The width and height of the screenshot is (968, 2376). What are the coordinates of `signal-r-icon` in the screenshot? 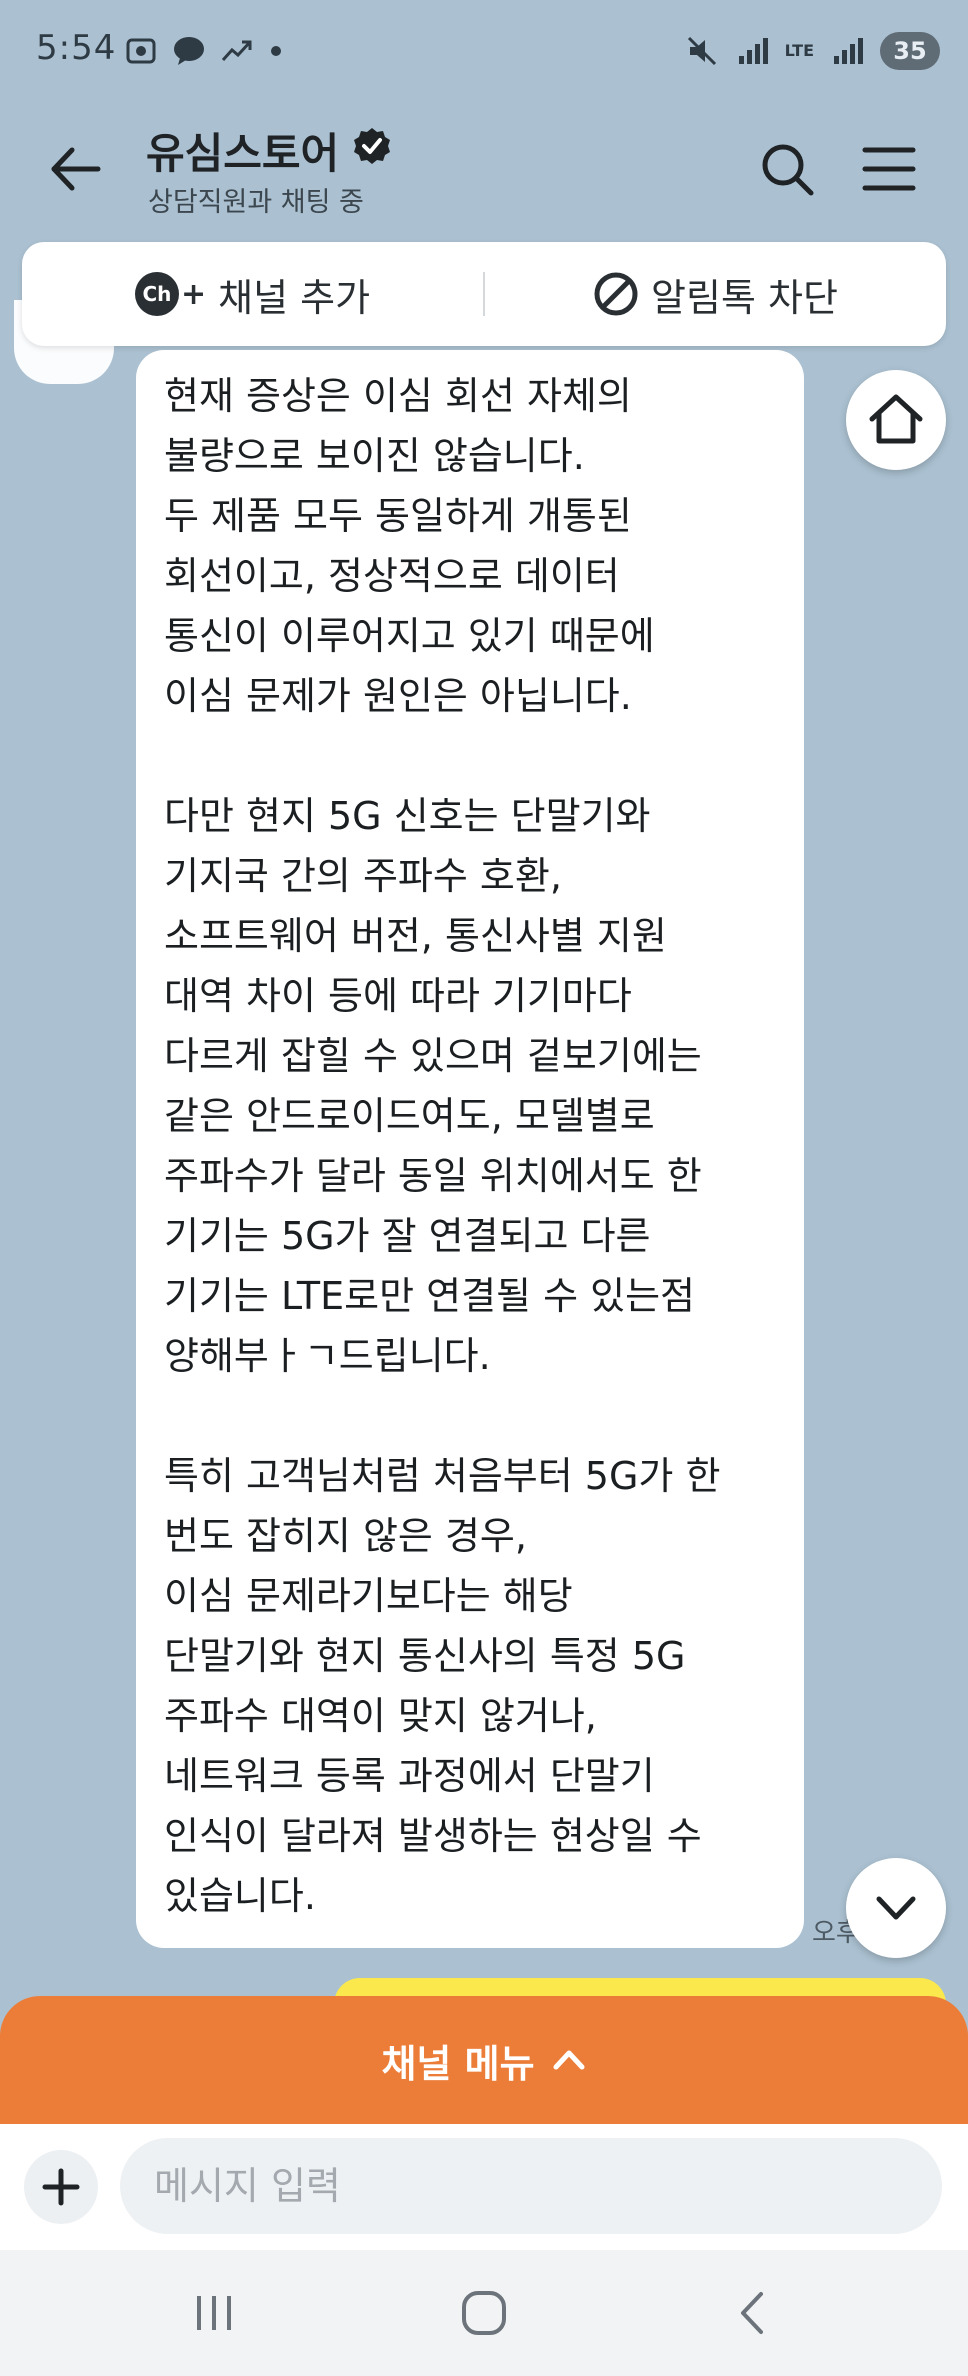 It's located at (753, 51).